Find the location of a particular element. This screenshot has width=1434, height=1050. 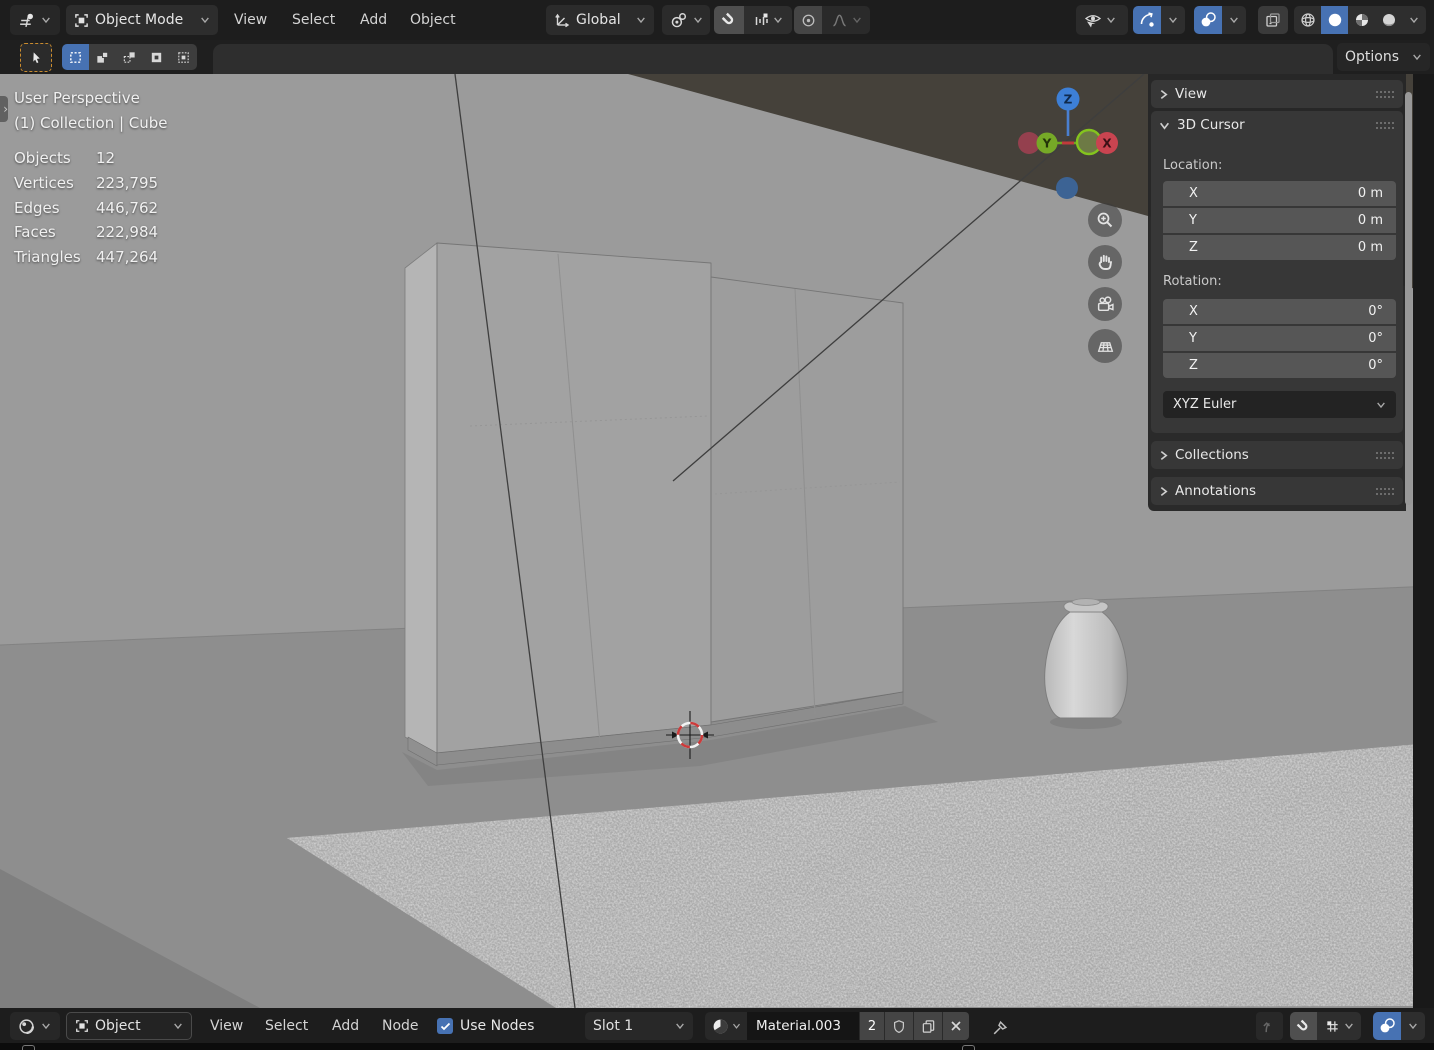

orientation-label: Global is located at coordinates (598, 20).